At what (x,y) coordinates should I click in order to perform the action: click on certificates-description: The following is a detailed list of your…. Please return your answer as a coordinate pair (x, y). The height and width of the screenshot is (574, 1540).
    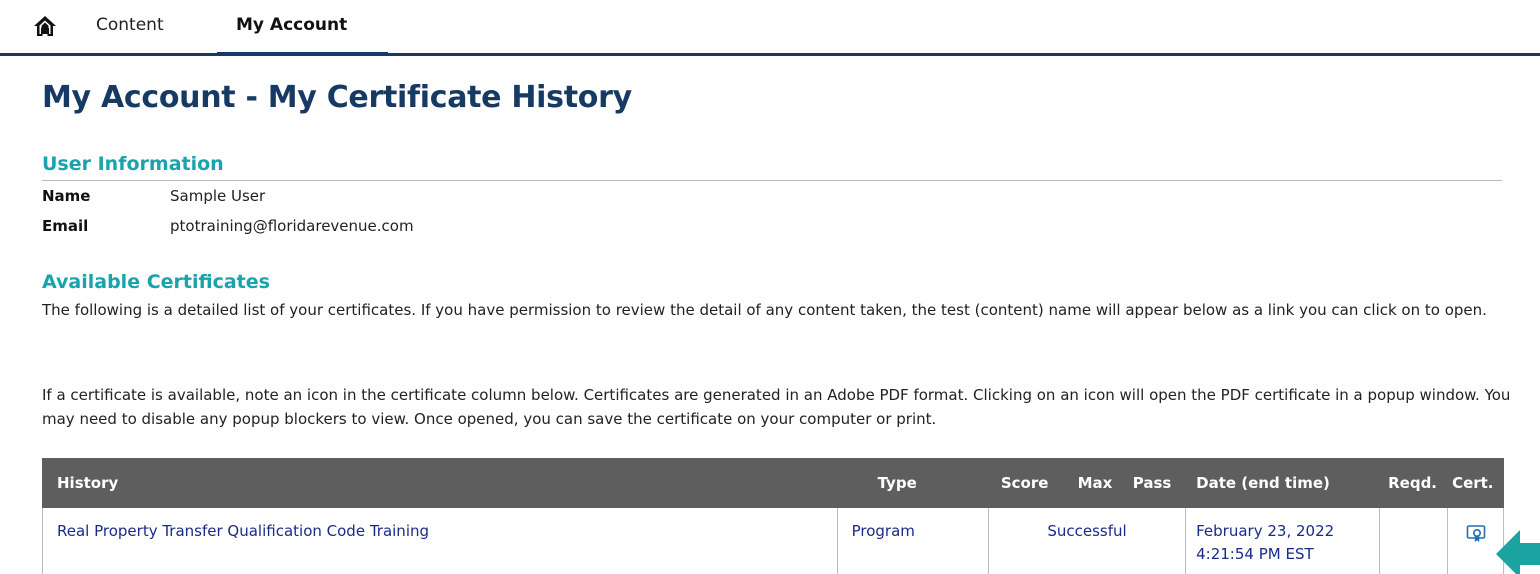
    Looking at the image, I should click on (764, 310).